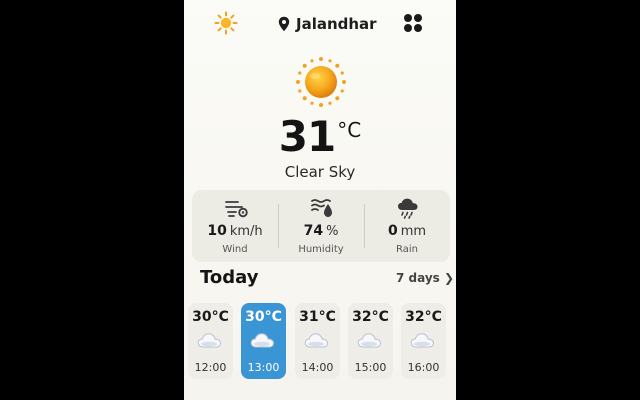  I want to click on wind-icon, so click(236, 209).